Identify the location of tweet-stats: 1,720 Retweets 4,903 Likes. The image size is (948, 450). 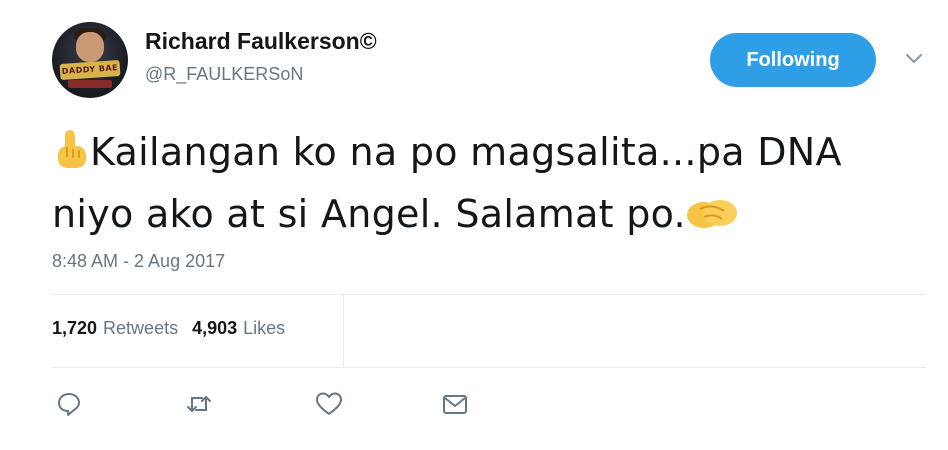
(175, 328).